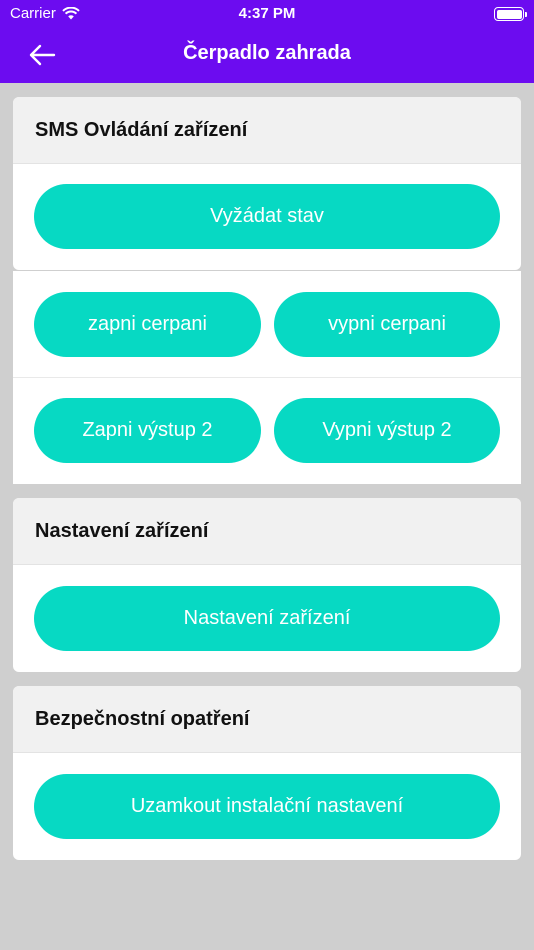 Image resolution: width=534 pixels, height=950 pixels. Describe the element at coordinates (267, 130) in the screenshot. I see `sms-control-header: SMS Ovládání zařízení` at that location.